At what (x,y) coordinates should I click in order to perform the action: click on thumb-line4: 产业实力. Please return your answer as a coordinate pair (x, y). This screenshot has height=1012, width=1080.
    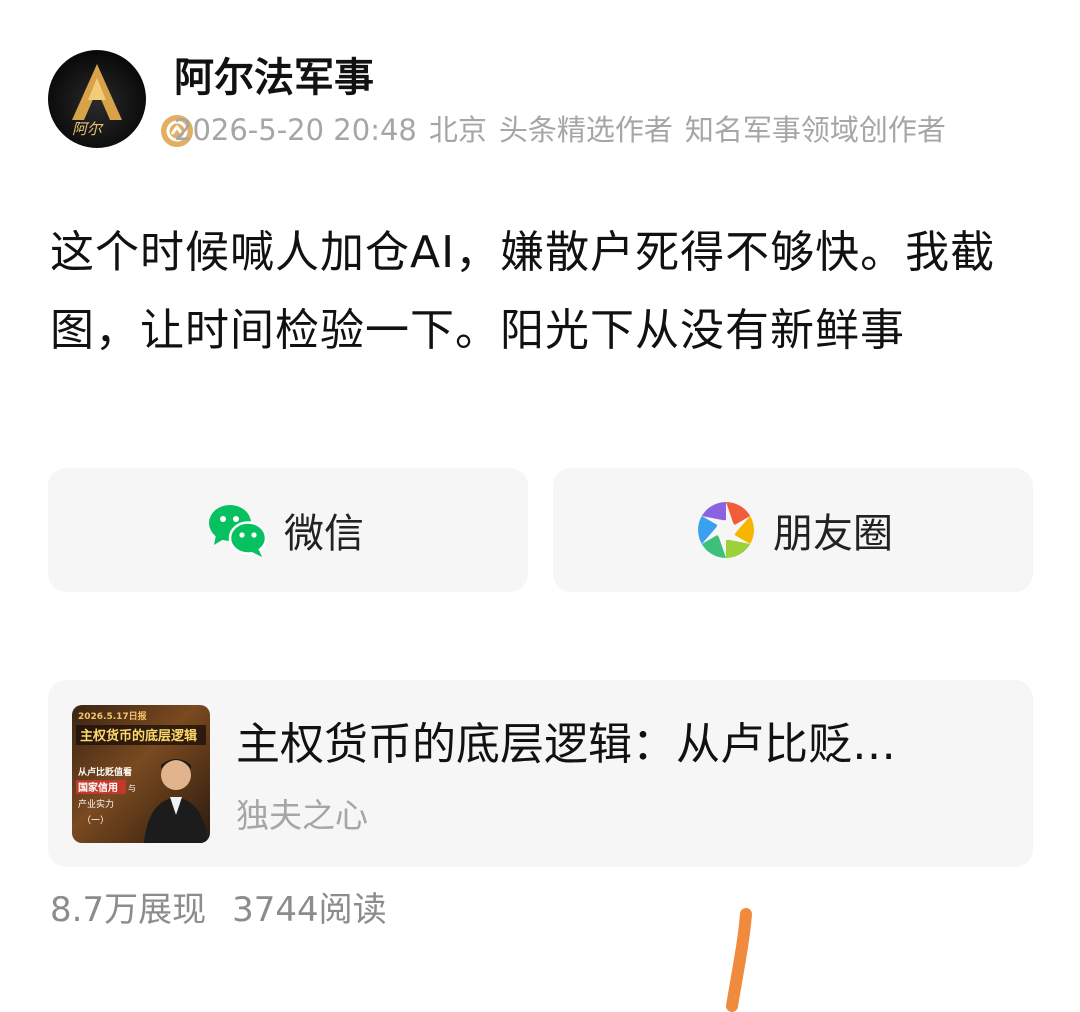
    Looking at the image, I should click on (96, 804).